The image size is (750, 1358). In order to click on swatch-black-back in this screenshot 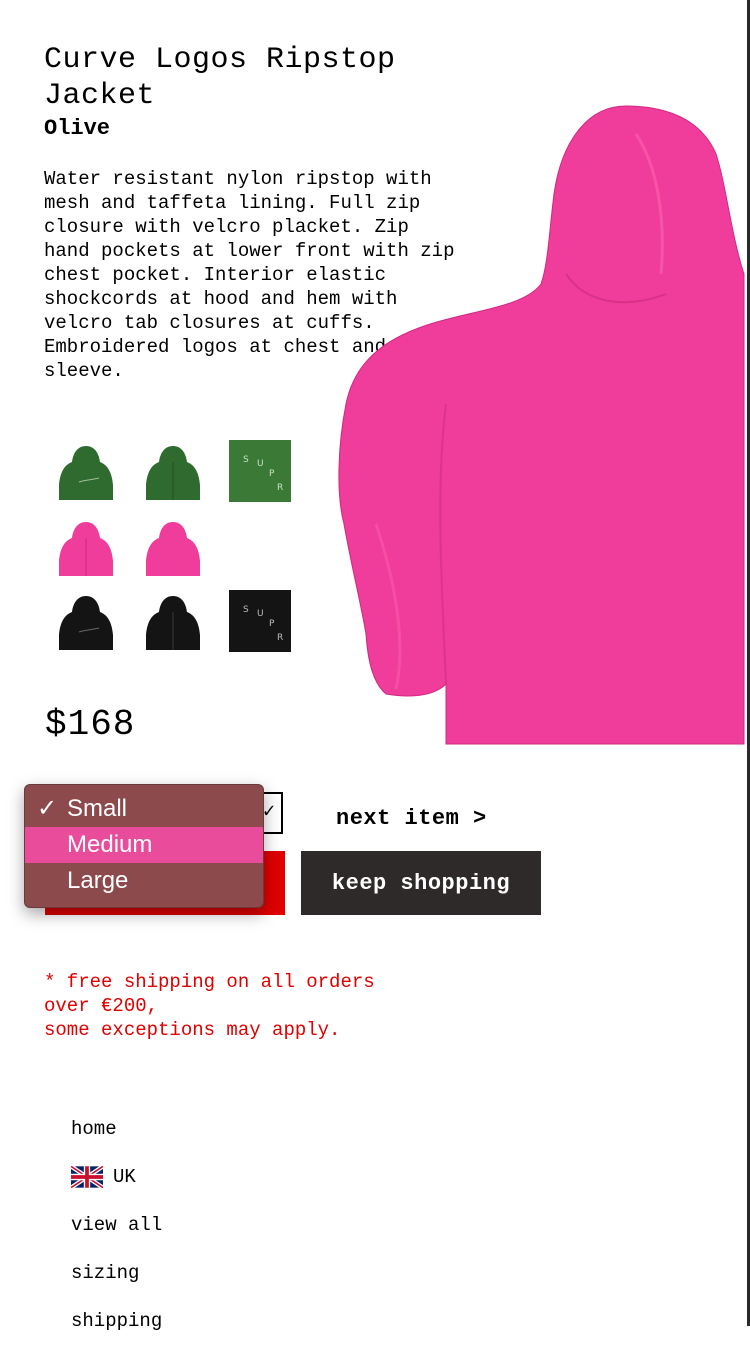, I will do `click(86, 621)`.